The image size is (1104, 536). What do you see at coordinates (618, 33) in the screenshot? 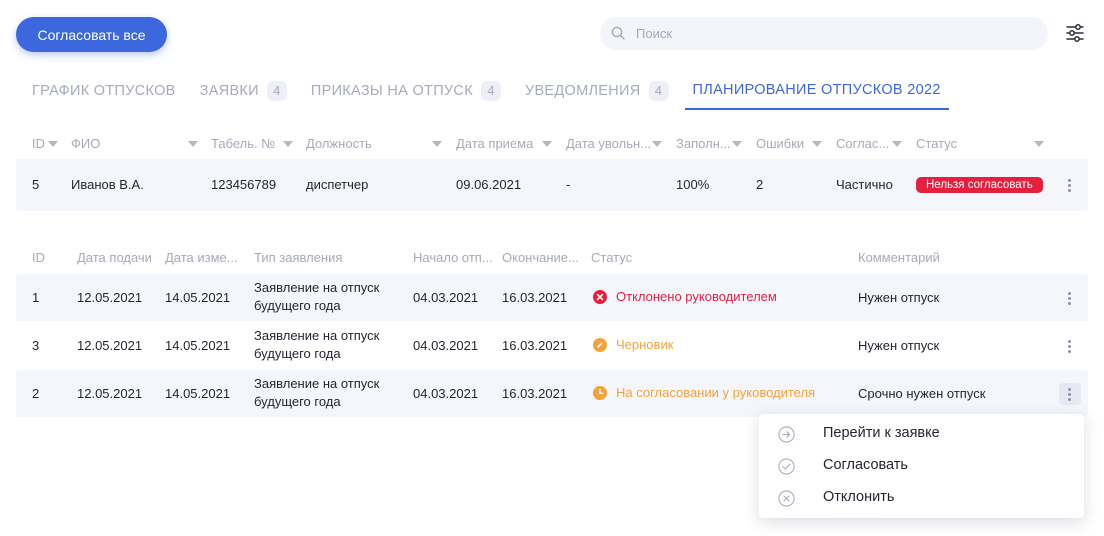
I see `search-icon` at bounding box center [618, 33].